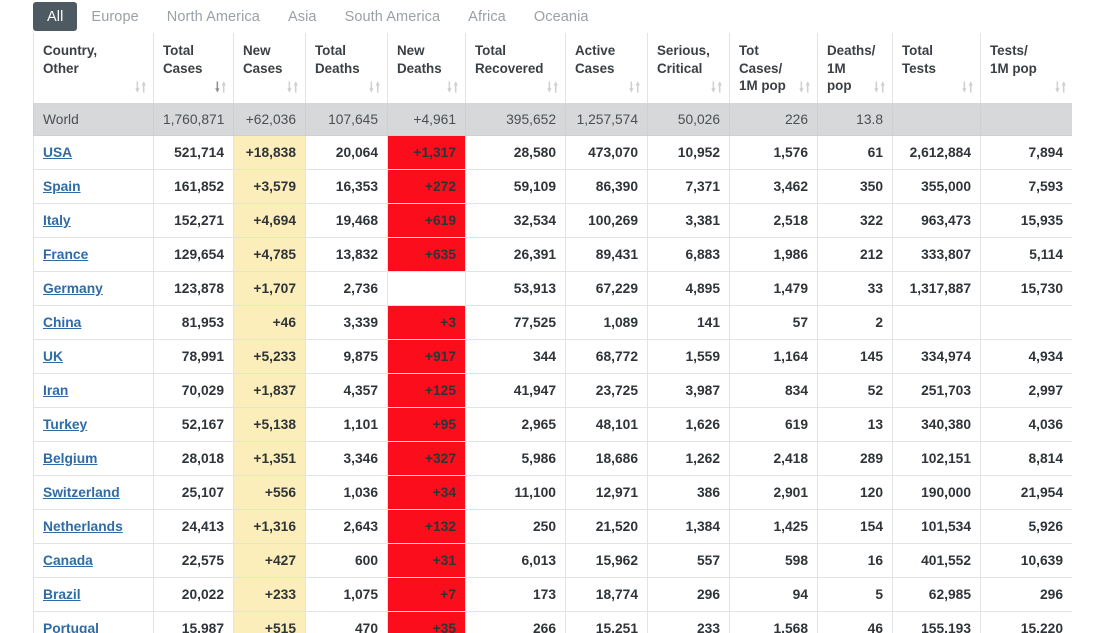 The width and height of the screenshot is (1100, 633). Describe the element at coordinates (426, 424) in the screenshot. I see `cell-new-deaths: +95` at that location.